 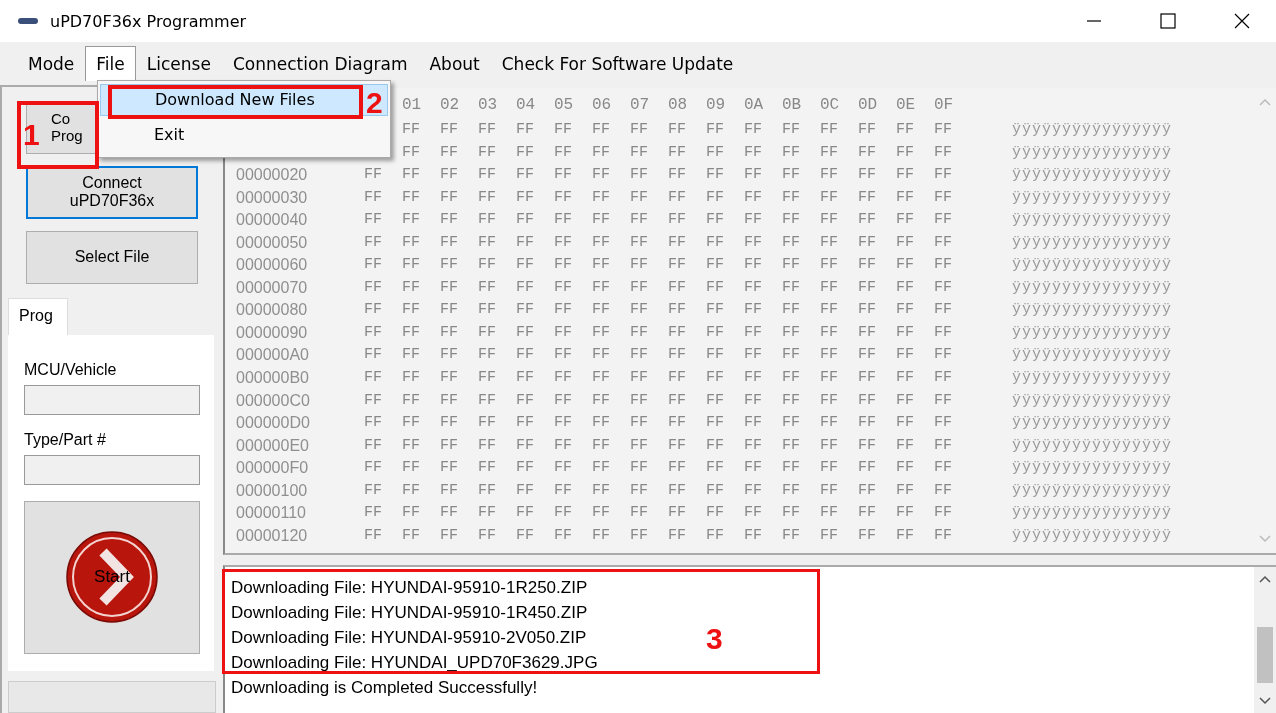 I want to click on log-line: Downloading File: HYUNDAI_UPD70F3629.JPG, so click(x=414, y=663).